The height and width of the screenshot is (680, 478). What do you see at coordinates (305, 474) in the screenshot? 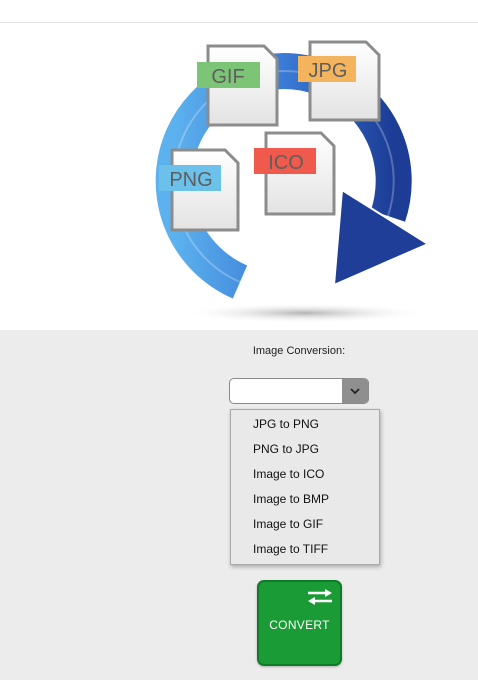
I see `option-image-to-ico: Image to ICO` at bounding box center [305, 474].